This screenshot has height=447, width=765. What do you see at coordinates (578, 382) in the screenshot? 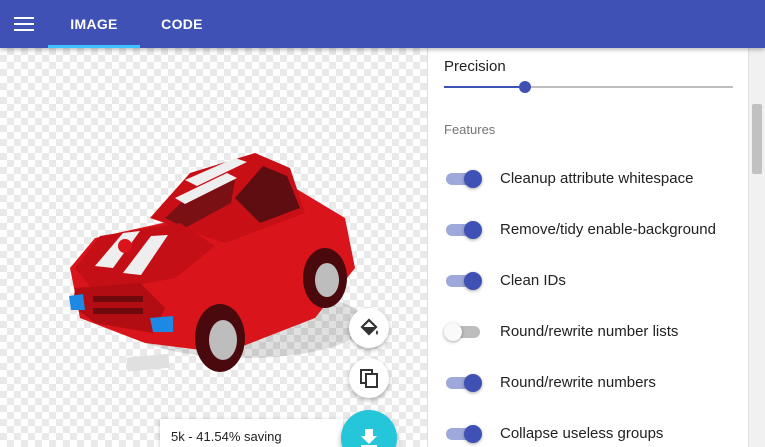
I see `feature-label: Round/rewrite numbers` at bounding box center [578, 382].